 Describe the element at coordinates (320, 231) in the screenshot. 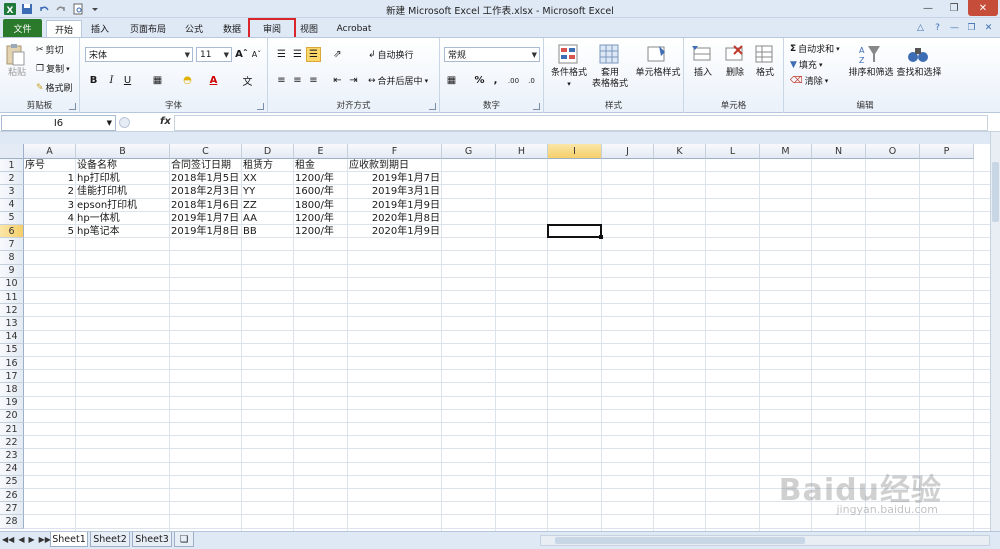

I see `cell-e6: 1200/年` at that location.